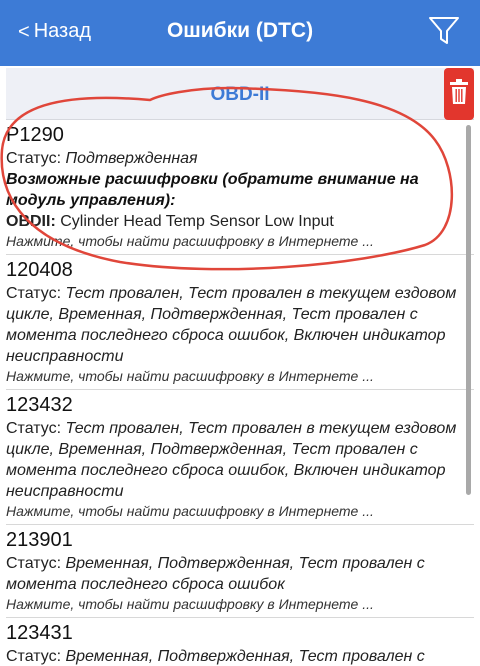  Describe the element at coordinates (240, 30) in the screenshot. I see `page-title: Ошибки (DTC)` at that location.